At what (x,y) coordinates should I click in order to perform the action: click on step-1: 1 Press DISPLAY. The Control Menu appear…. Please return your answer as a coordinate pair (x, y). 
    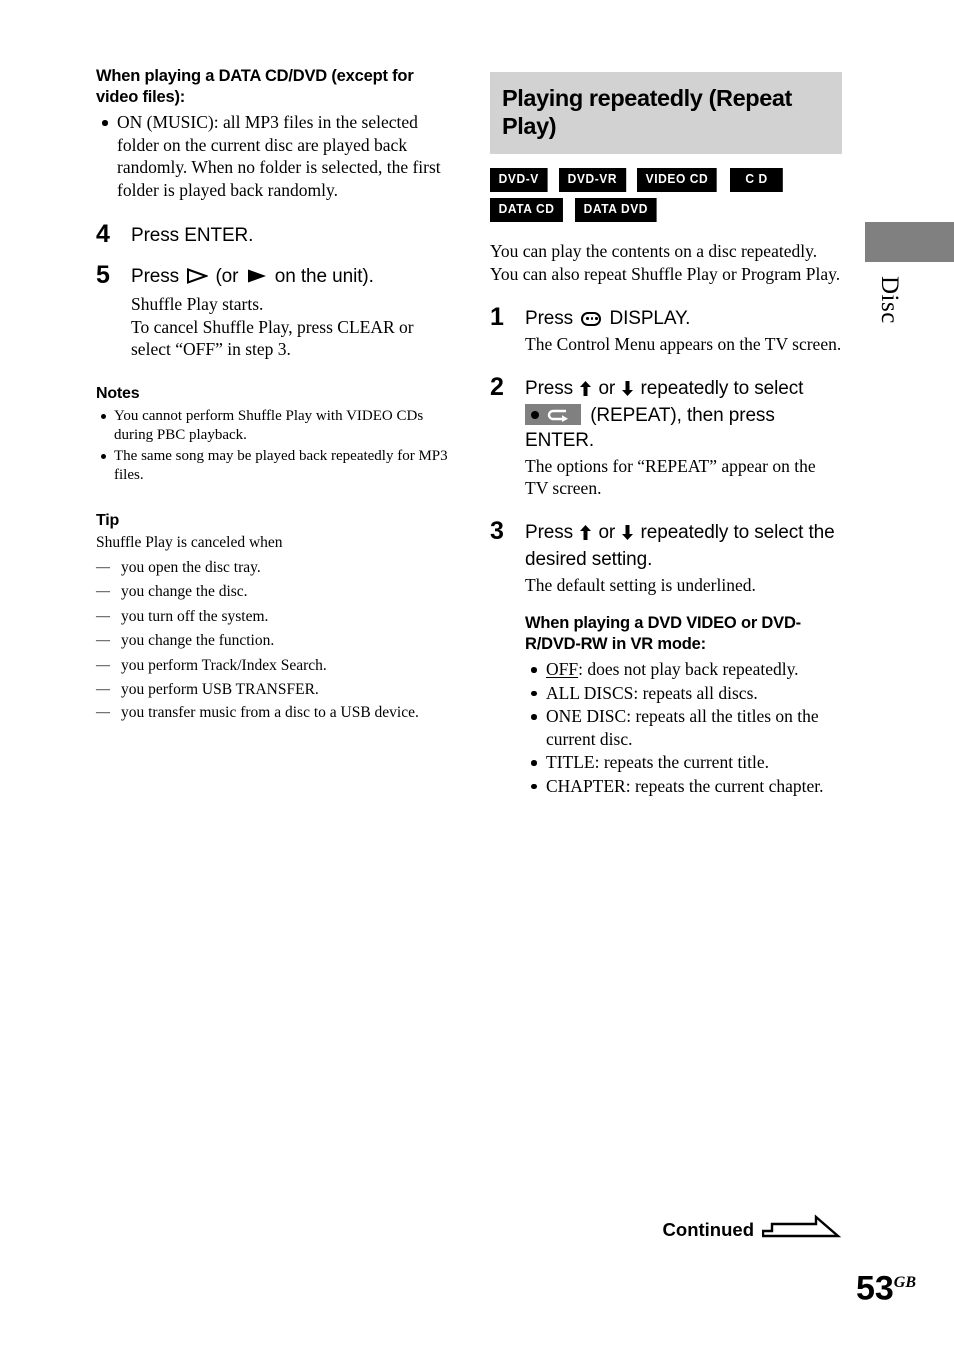
    Looking at the image, I should click on (666, 329).